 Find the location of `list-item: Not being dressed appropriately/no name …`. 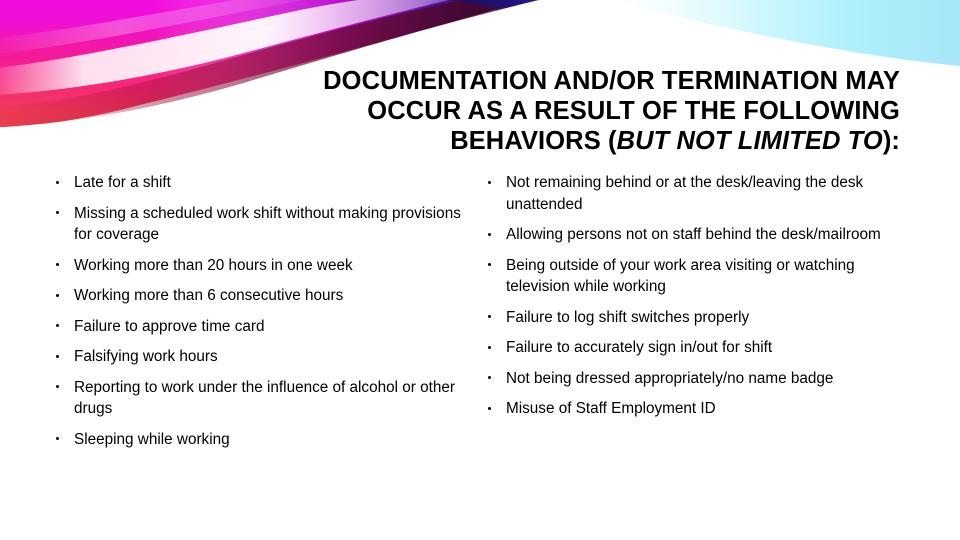

list-item: Not being dressed appropriately/no name … is located at coordinates (696, 379).